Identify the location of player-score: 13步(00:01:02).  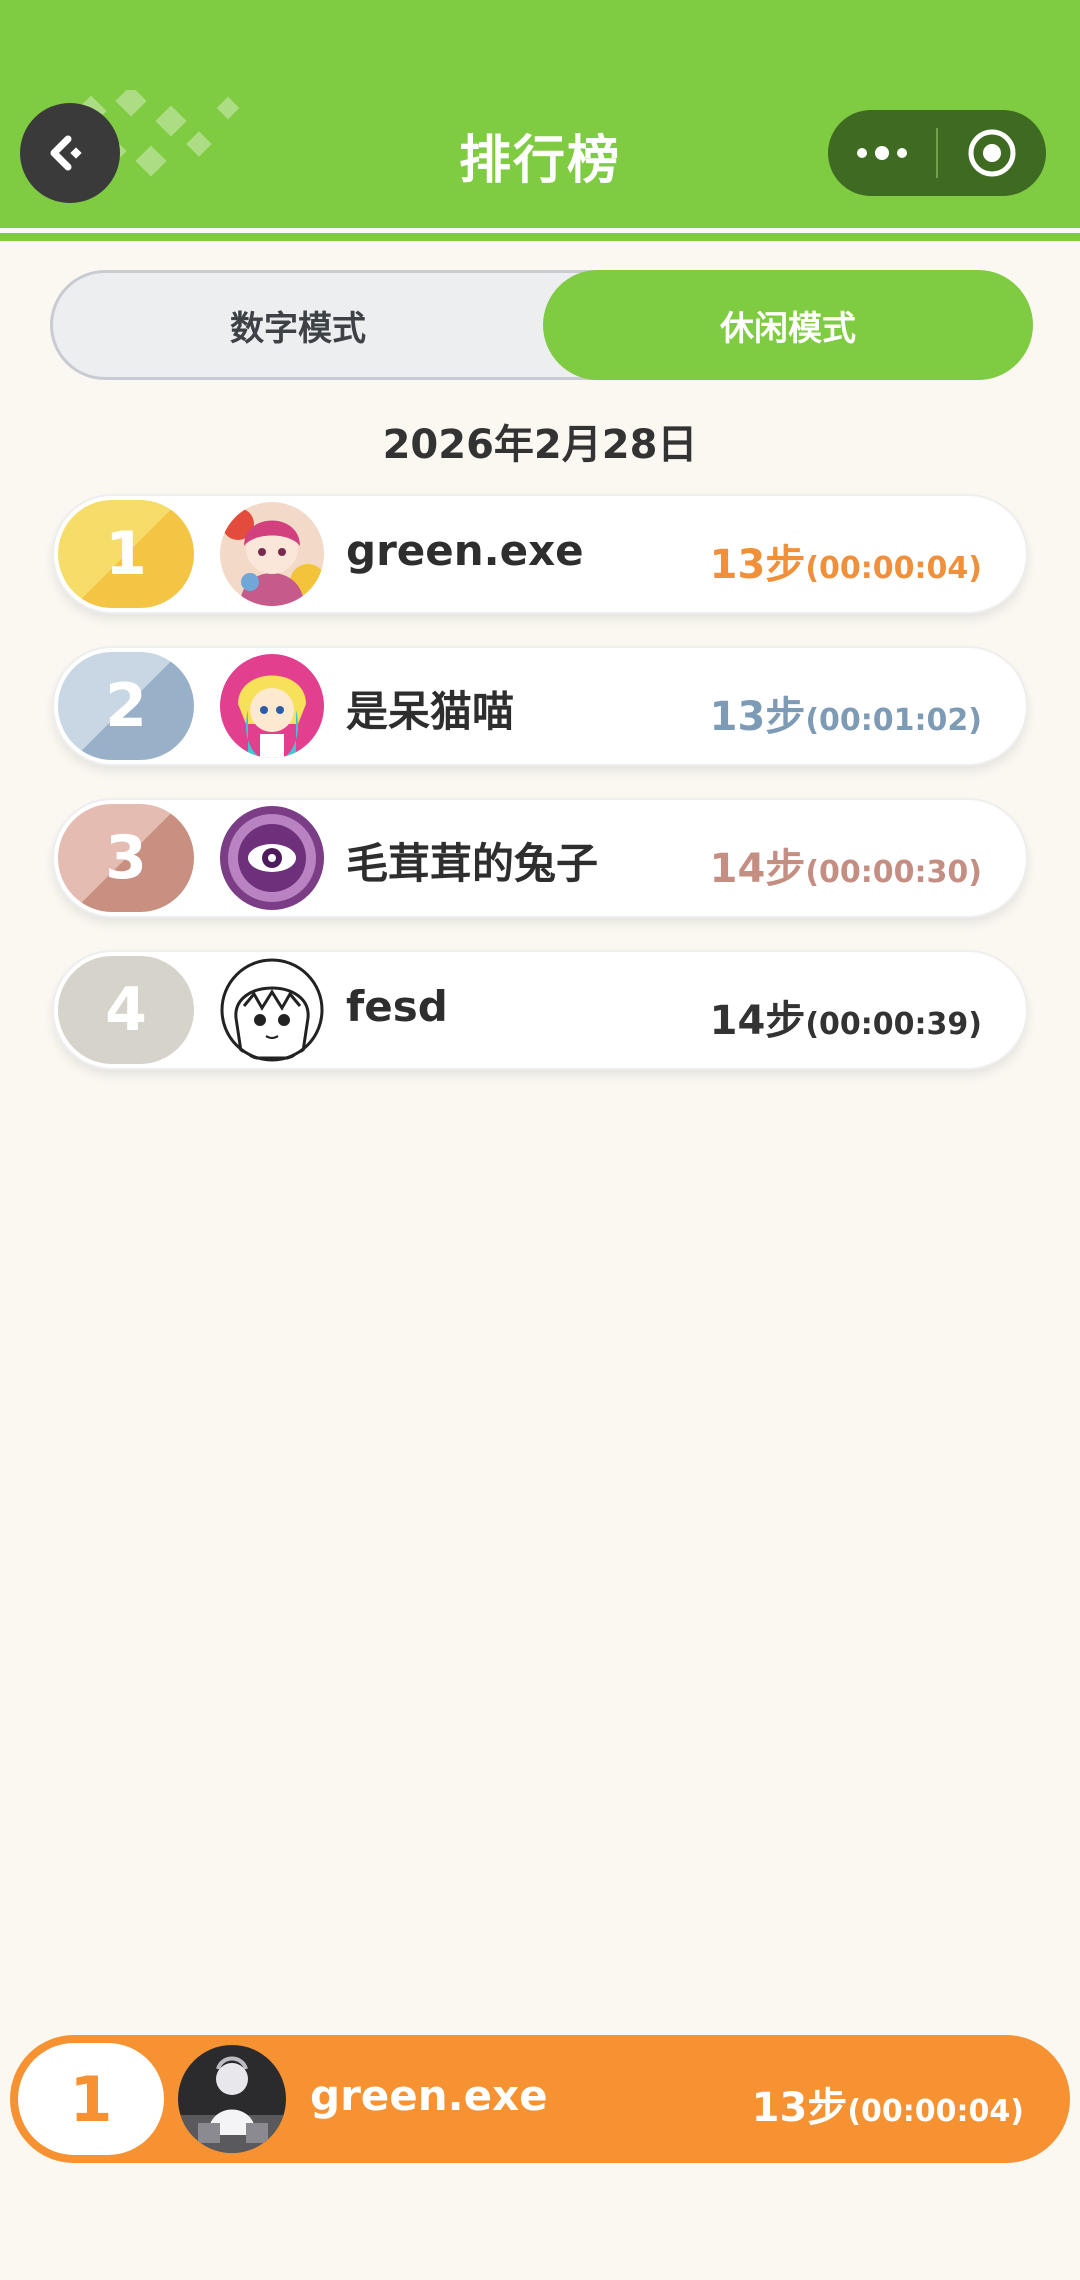
(846, 713).